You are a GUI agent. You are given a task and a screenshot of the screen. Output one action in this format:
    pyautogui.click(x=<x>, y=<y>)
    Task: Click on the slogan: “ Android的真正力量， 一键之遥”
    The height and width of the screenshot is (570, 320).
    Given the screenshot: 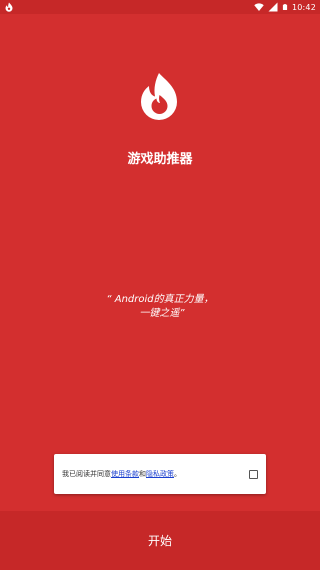 What is the action you would take?
    pyautogui.click(x=160, y=307)
    